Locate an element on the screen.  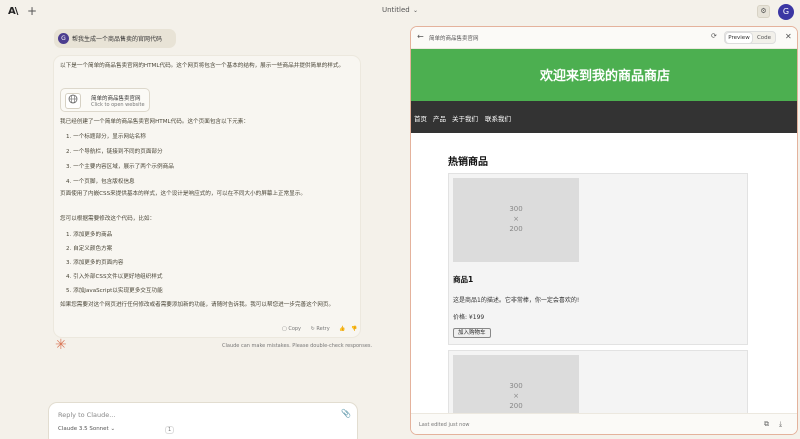
product-price: 价格: ¥199 is located at coordinates (469, 317).